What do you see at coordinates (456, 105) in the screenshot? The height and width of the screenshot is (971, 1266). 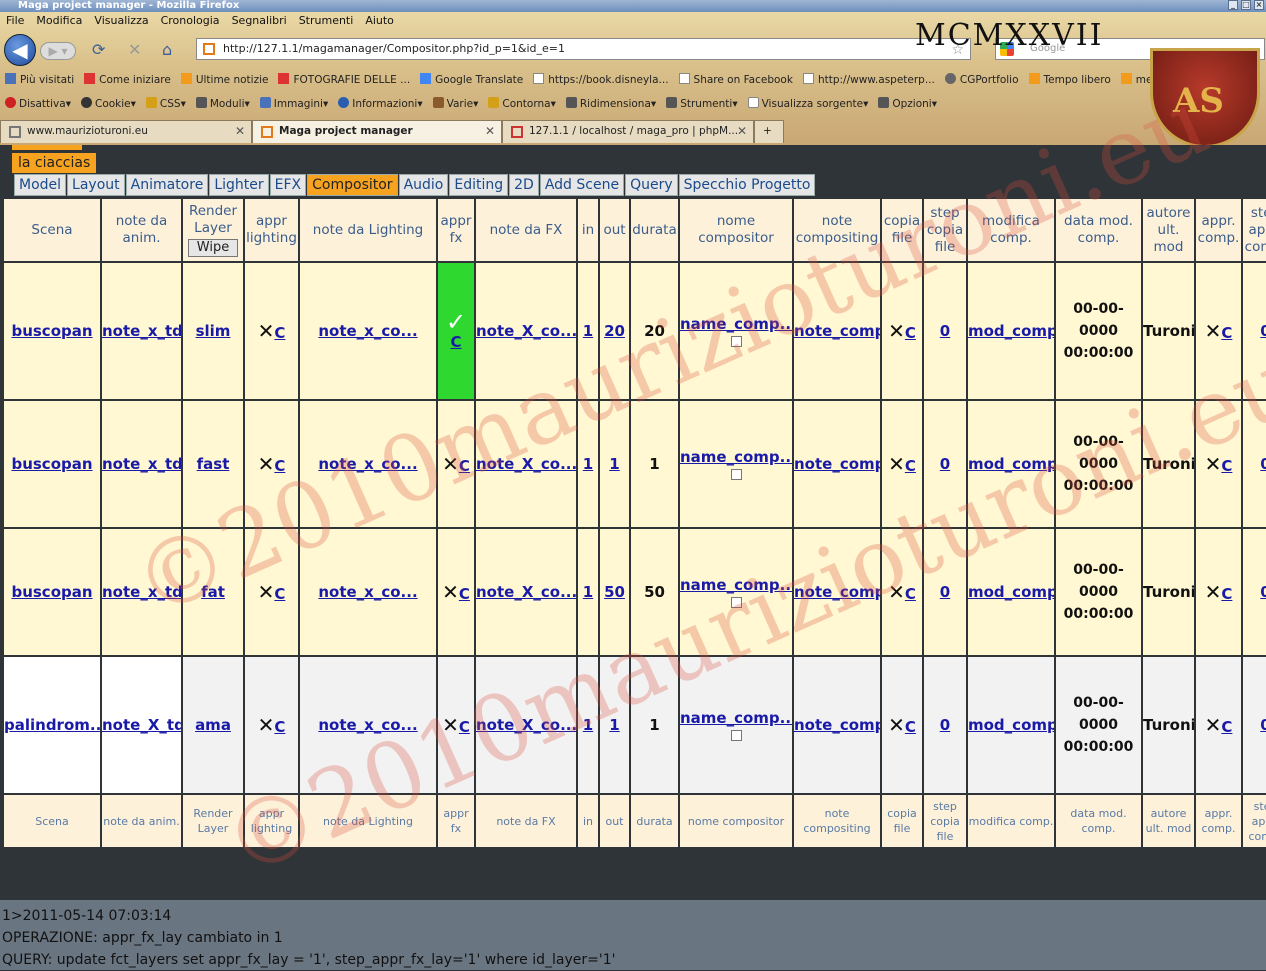 I see `dev-varie: Varie▾` at bounding box center [456, 105].